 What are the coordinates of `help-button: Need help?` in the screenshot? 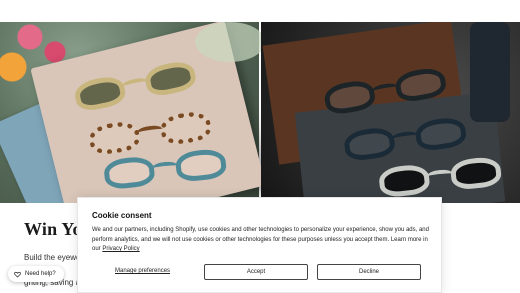 It's located at (36, 274).